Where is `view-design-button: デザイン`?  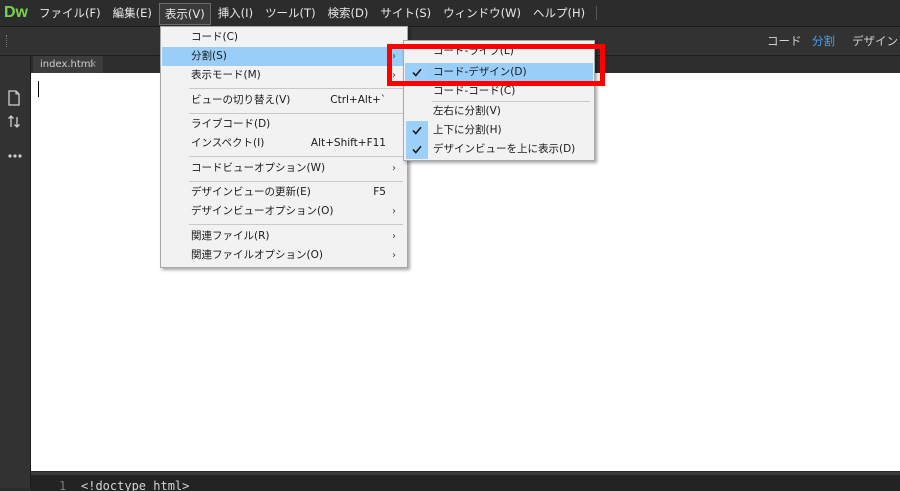 view-design-button: デザイン is located at coordinates (875, 41).